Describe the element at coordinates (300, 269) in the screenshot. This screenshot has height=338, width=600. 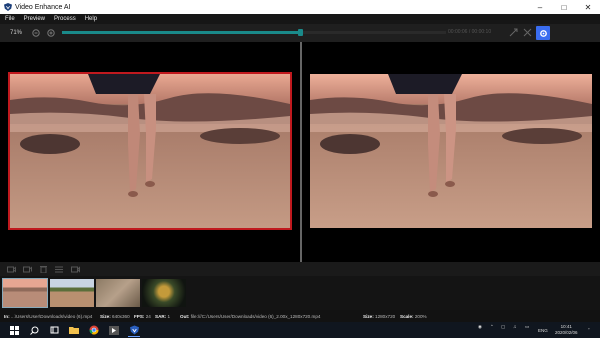
I see `playback-controls` at that location.